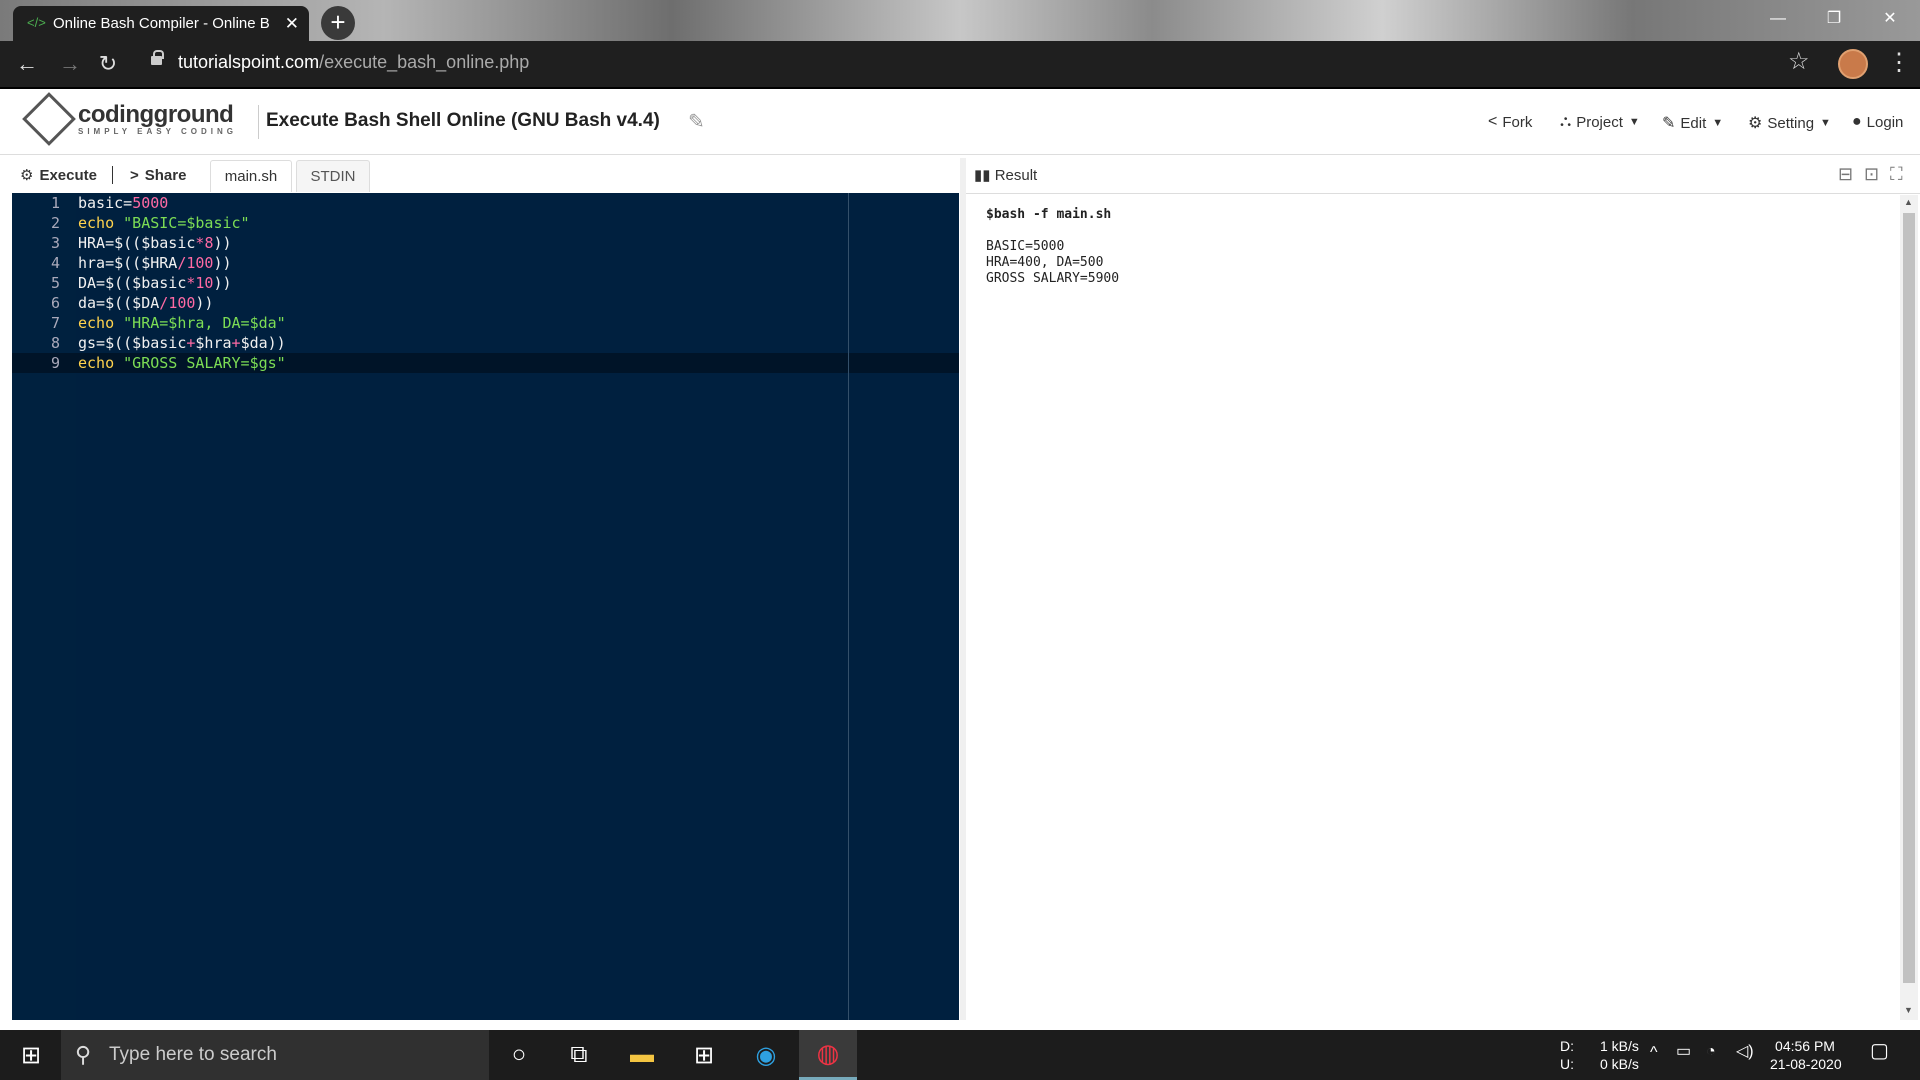  Describe the element at coordinates (1909, 598) in the screenshot. I see `scroll-thumb` at that location.